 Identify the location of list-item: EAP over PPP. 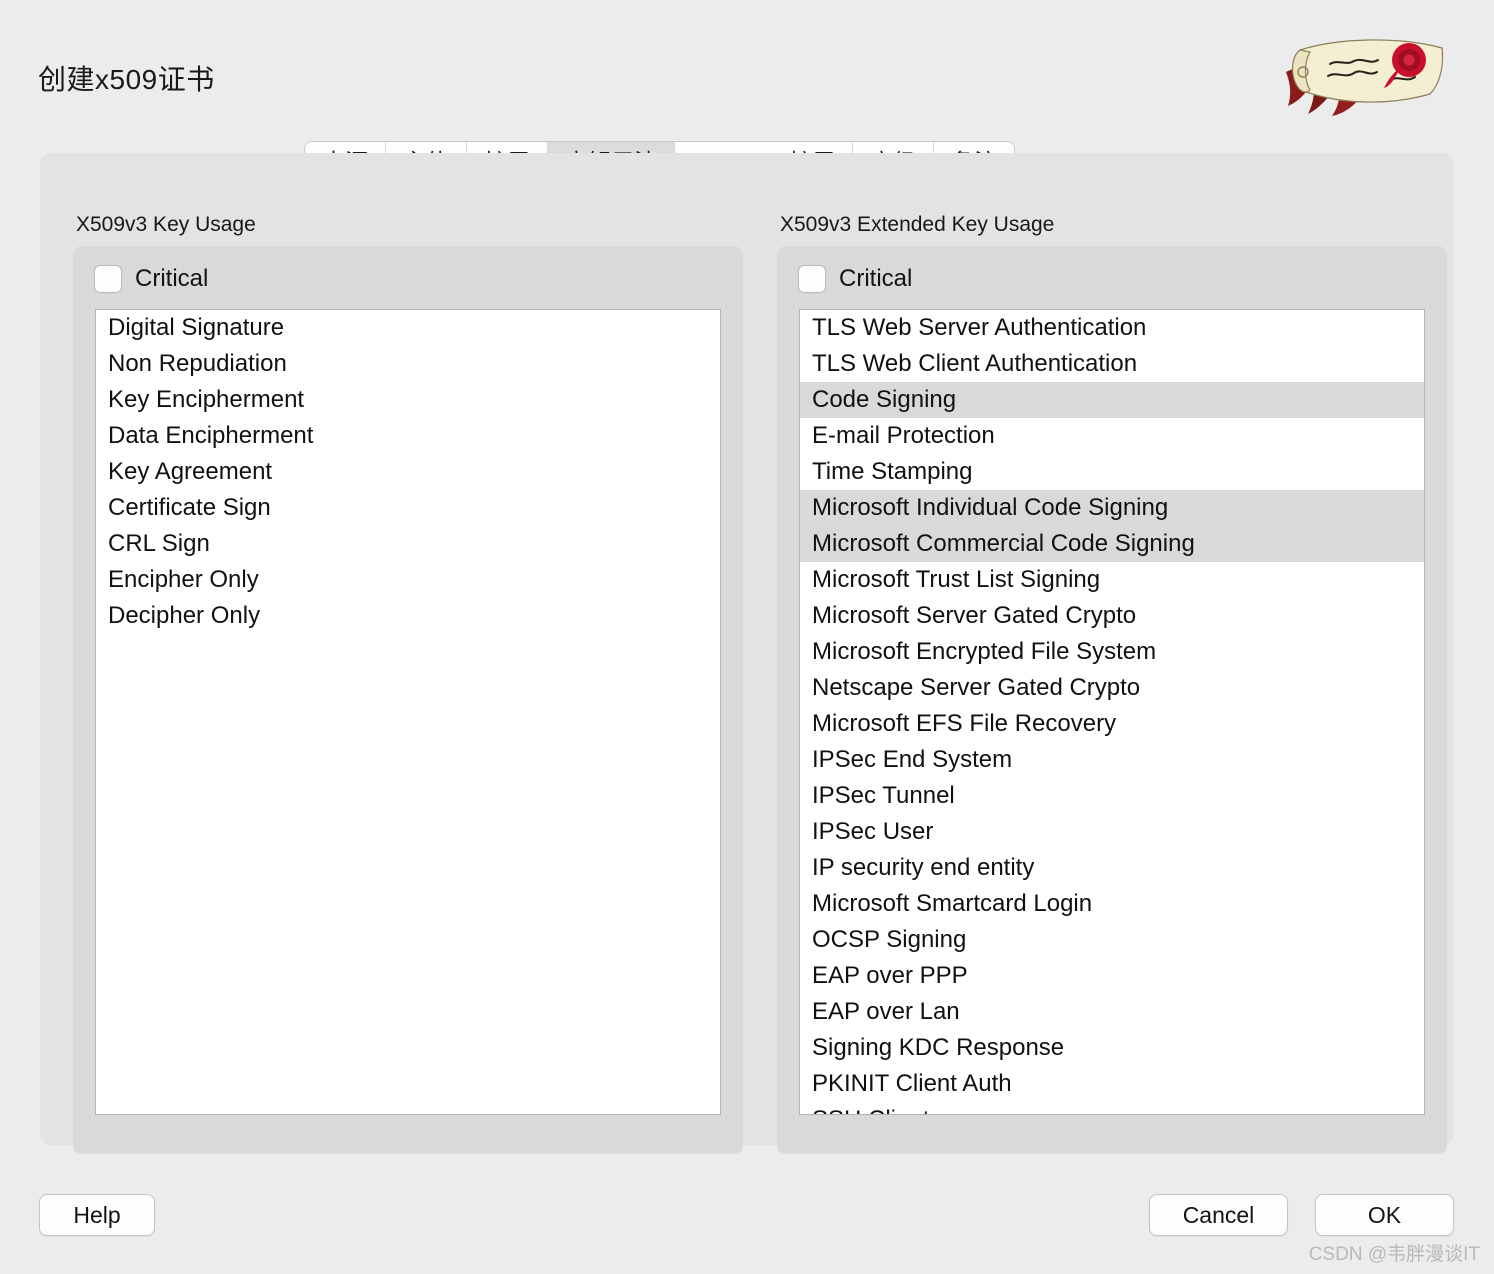
(1112, 976).